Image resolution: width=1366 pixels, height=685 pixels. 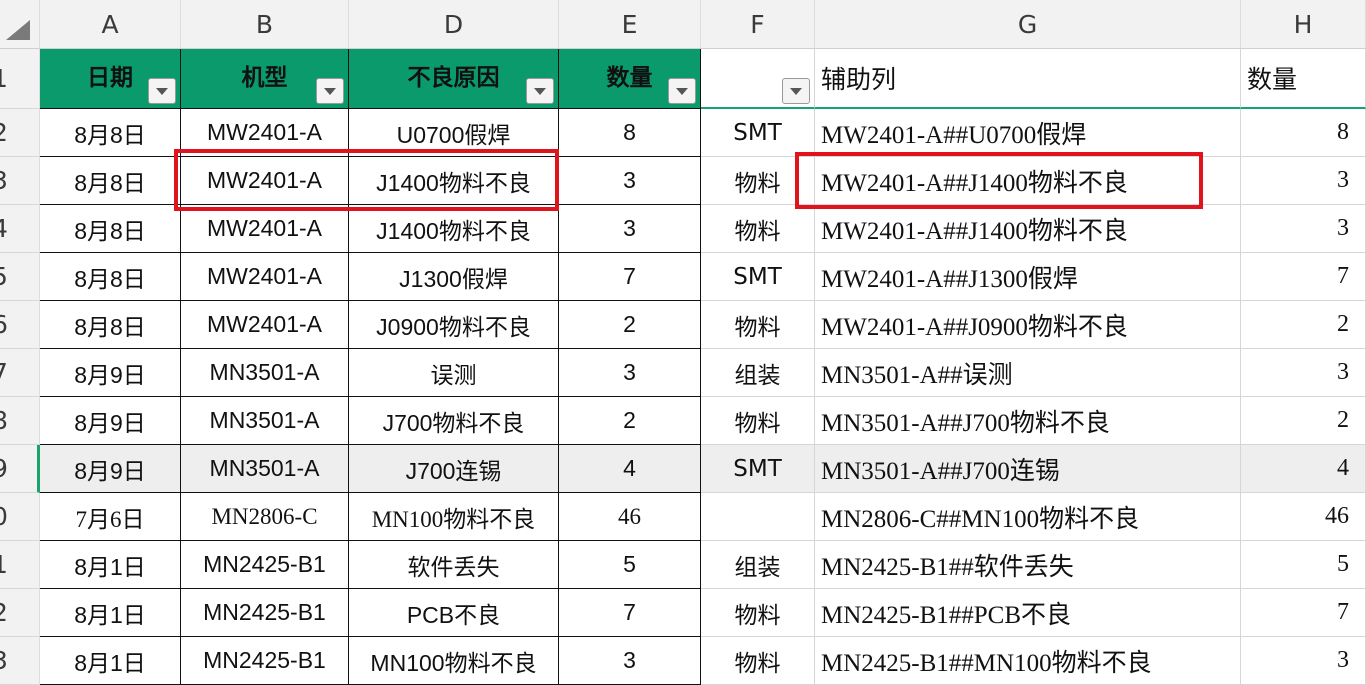 I want to click on cell-helper: MN2425-B1##PCB不良, so click(x=1028, y=613).